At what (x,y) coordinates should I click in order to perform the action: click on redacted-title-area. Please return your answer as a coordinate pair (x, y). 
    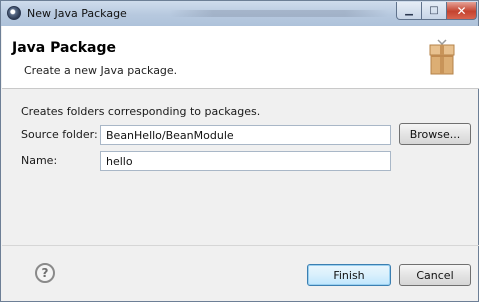
    Looking at the image, I should click on (279, 13).